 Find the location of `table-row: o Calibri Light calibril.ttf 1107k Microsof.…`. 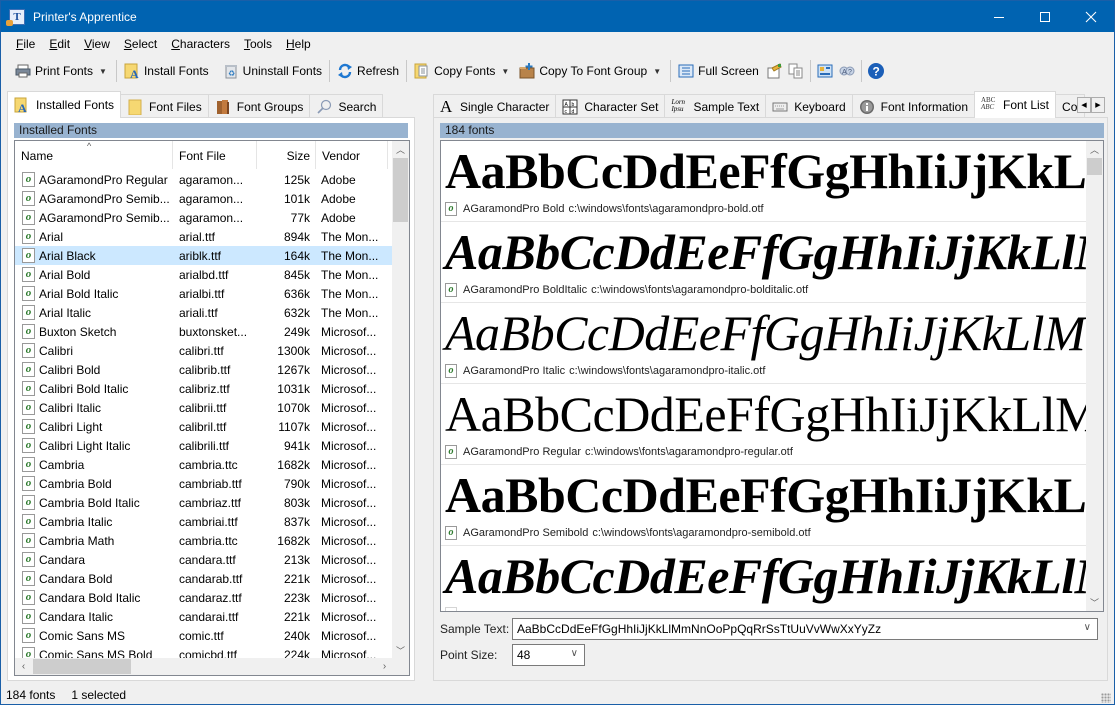

table-row: o Calibri Light calibril.ttf 1107k Microsof.… is located at coordinates (204, 426).